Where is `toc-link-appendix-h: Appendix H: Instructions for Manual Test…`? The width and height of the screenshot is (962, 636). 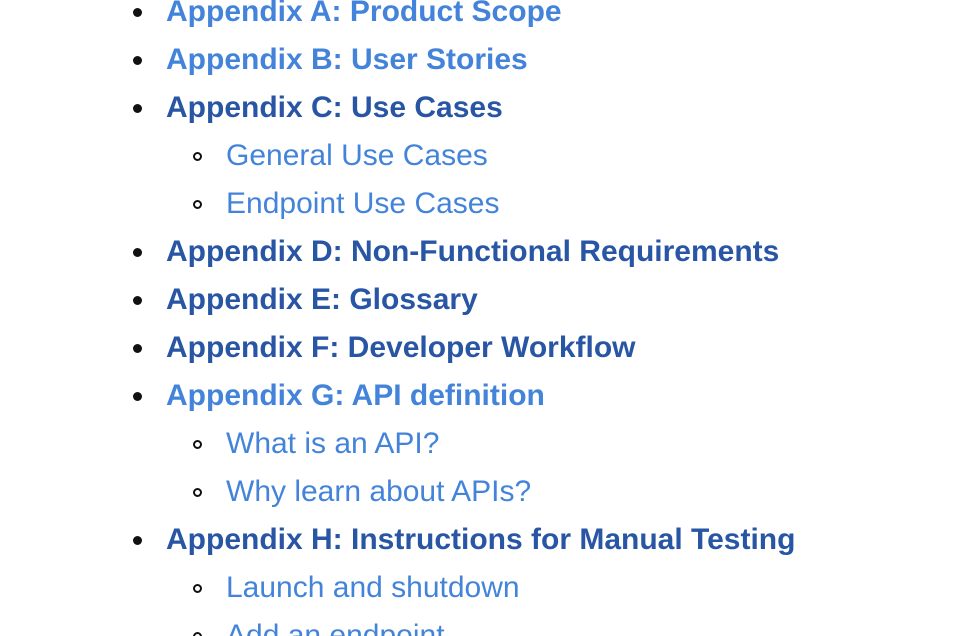
toc-link-appendix-h: Appendix H: Instructions for Manual Test… is located at coordinates (480, 540).